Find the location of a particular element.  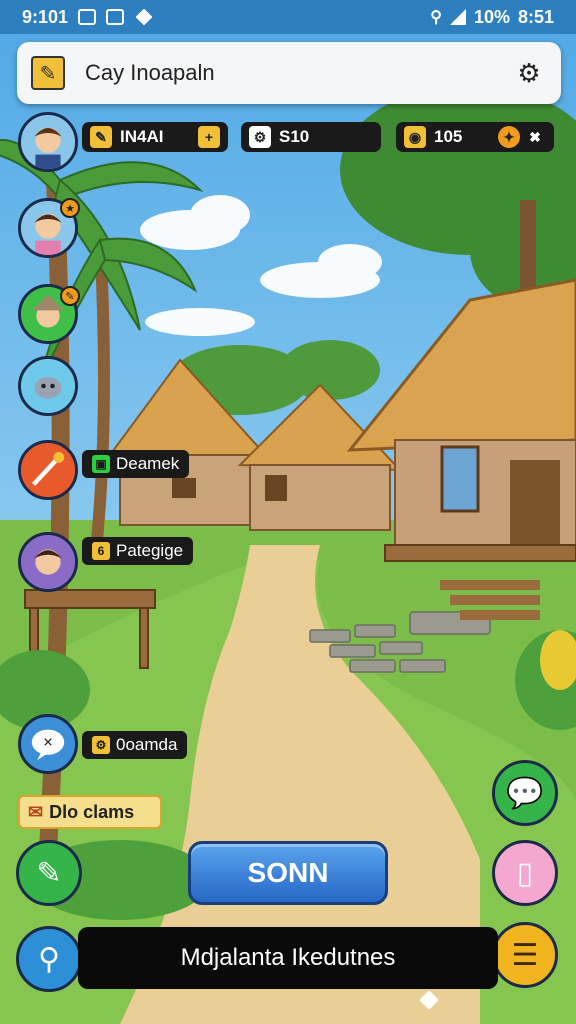

battery-level: 10% is located at coordinates (491, 16).